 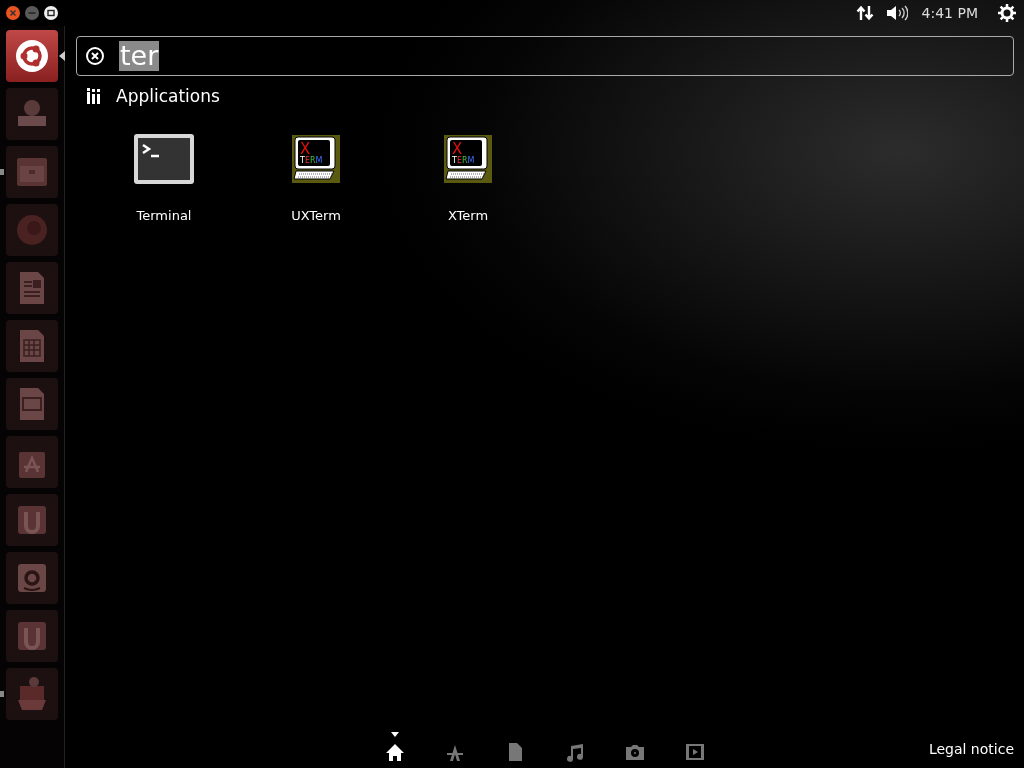 I want to click on clock: 4:41 PM, so click(x=949, y=13).